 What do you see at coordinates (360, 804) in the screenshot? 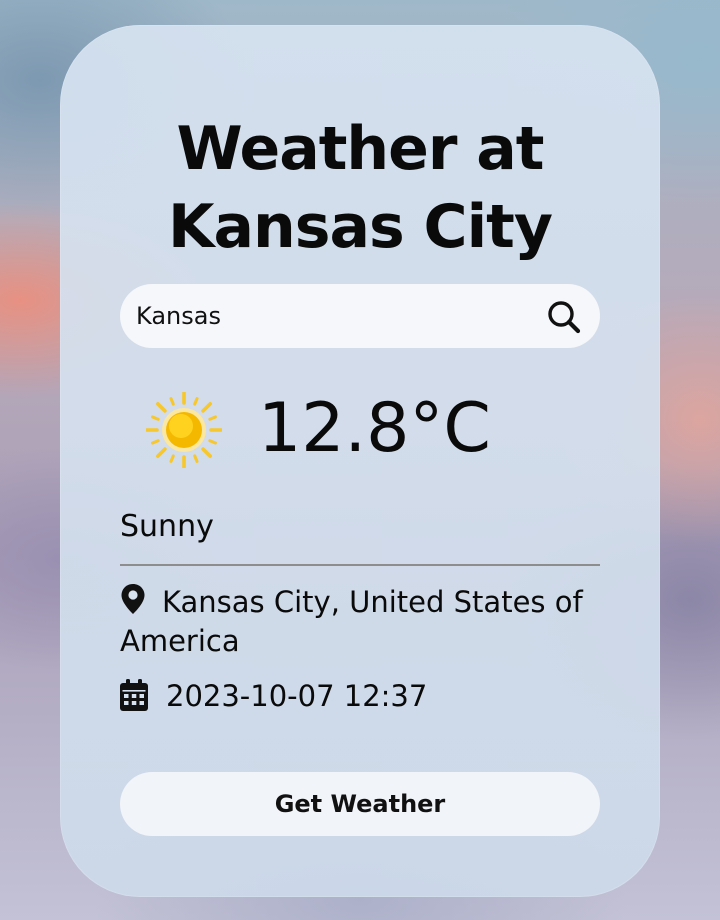
I see `get-weather-button: Get Weather` at bounding box center [360, 804].